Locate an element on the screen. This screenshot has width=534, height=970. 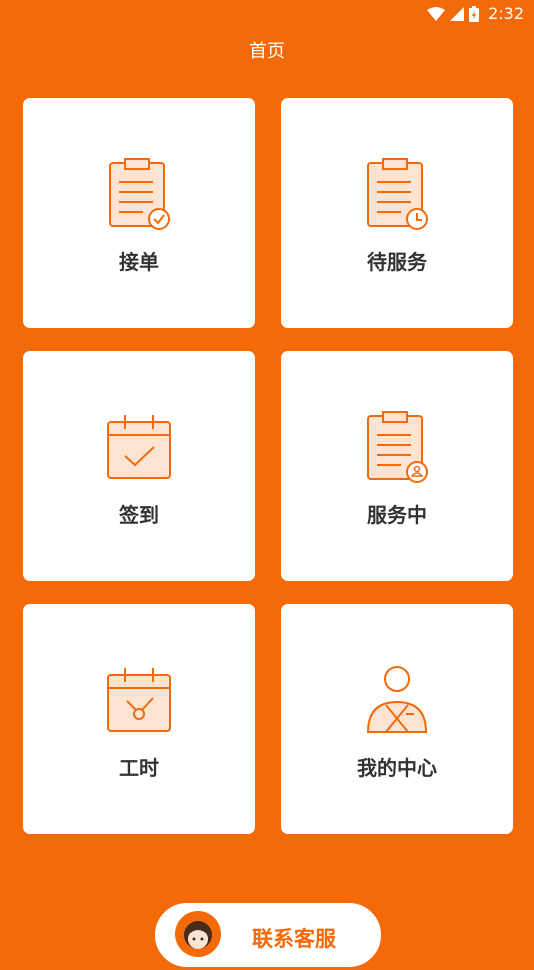
menu-card-accept-order: 接单 is located at coordinates (139, 213).